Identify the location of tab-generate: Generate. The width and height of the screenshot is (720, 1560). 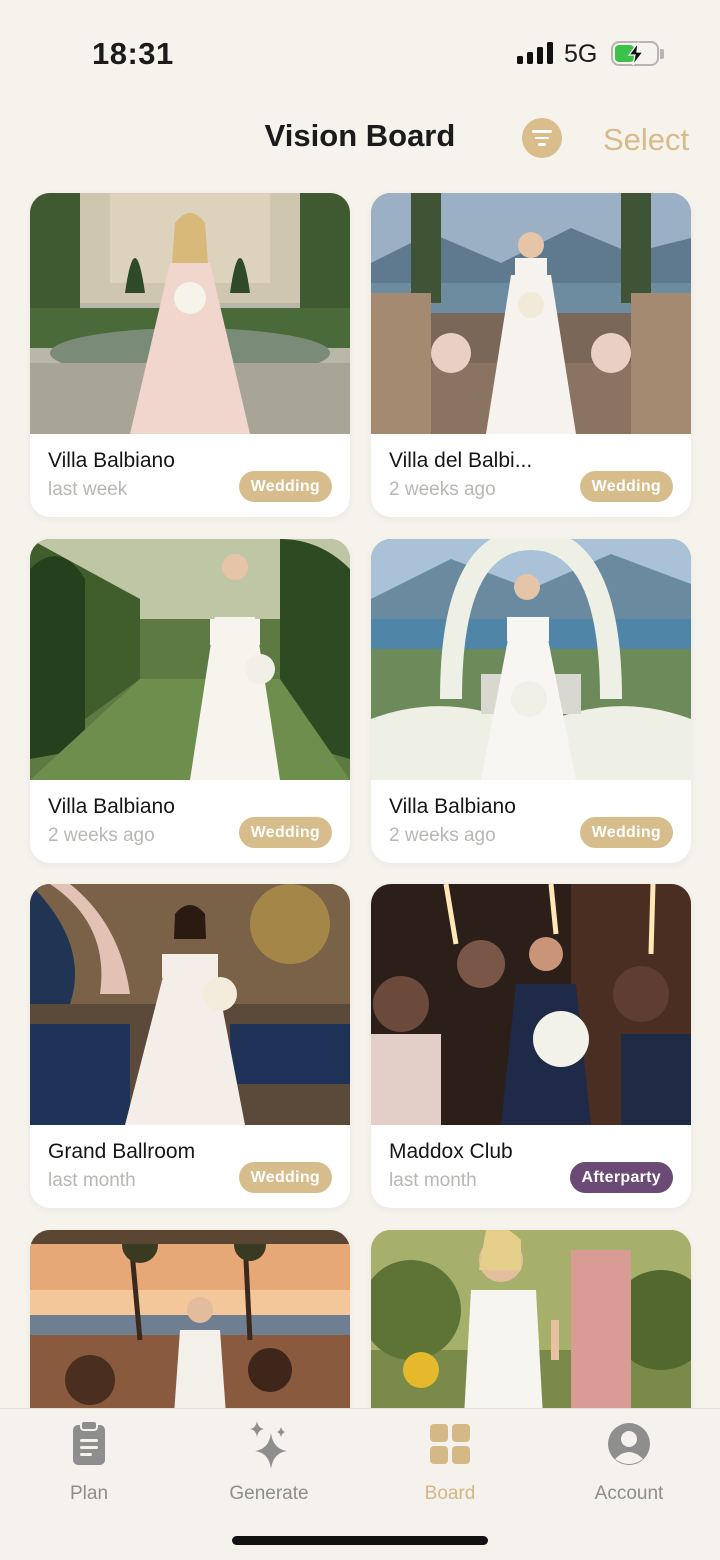
(269, 1464).